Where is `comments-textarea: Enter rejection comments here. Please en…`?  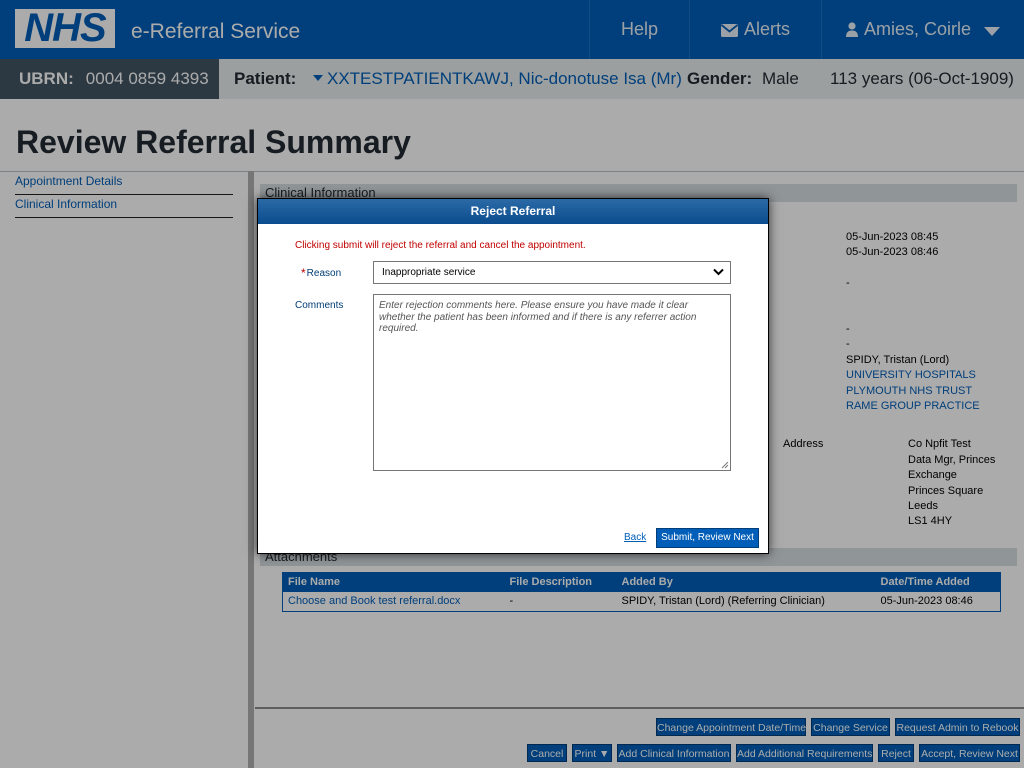 comments-textarea: Enter rejection comments here. Please en… is located at coordinates (552, 382).